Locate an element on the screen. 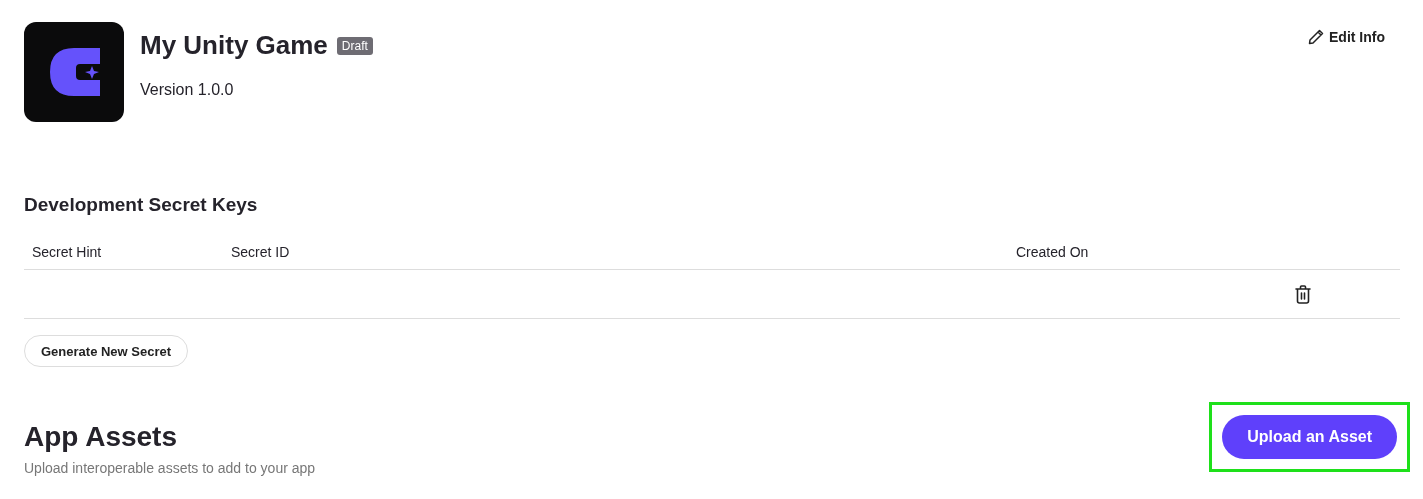 This screenshot has height=499, width=1423. column-header: Created On is located at coordinates (1053, 251).